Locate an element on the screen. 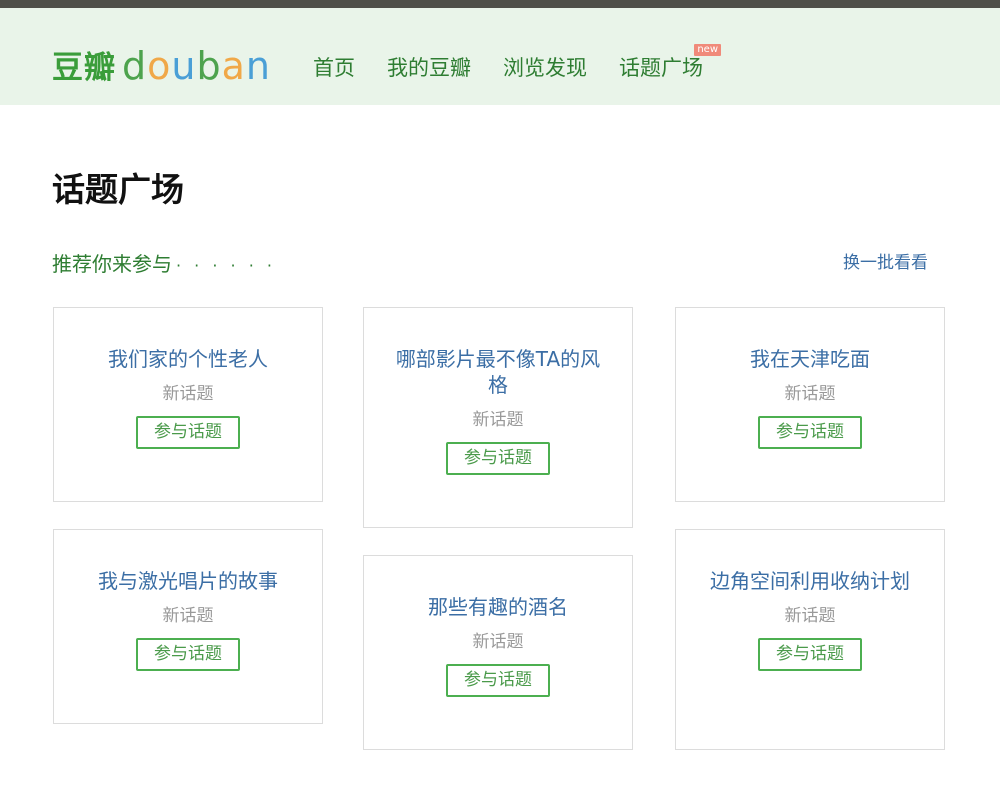 The height and width of the screenshot is (804, 1000). topic-card: 我在天津吃面 新话题 参与话题 is located at coordinates (810, 404).